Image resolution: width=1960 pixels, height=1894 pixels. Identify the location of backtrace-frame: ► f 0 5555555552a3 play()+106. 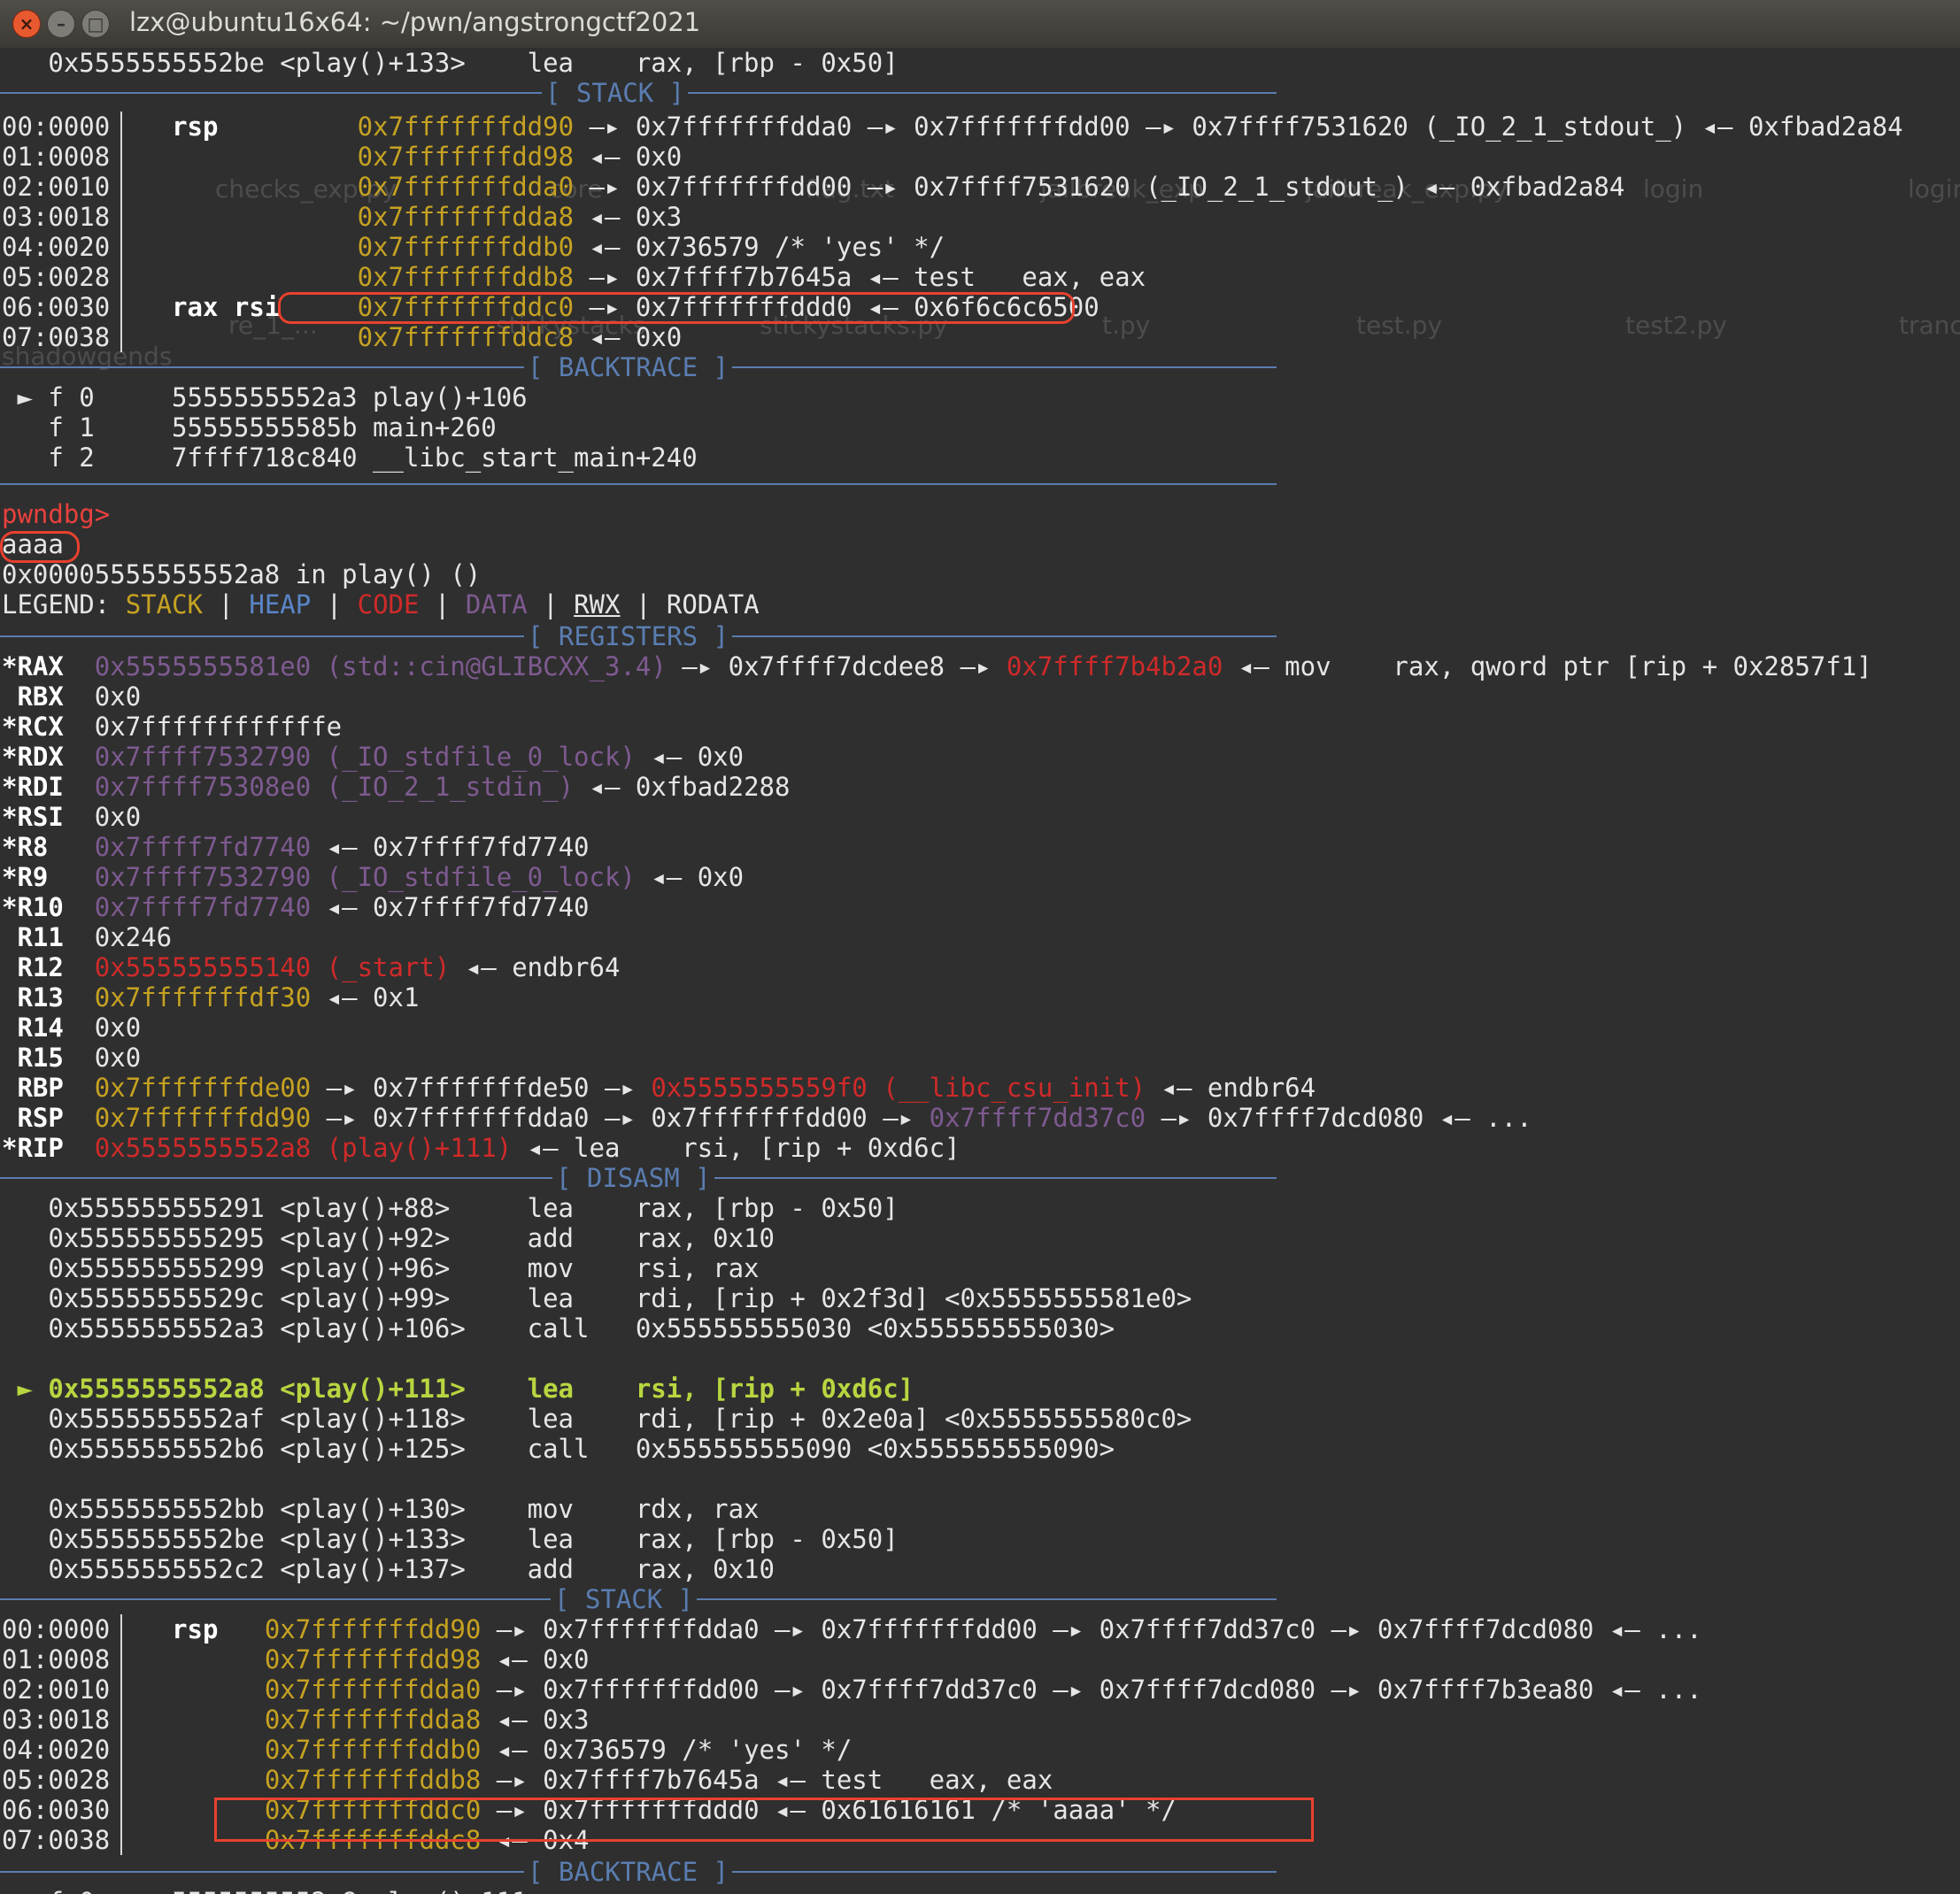
(265, 397).